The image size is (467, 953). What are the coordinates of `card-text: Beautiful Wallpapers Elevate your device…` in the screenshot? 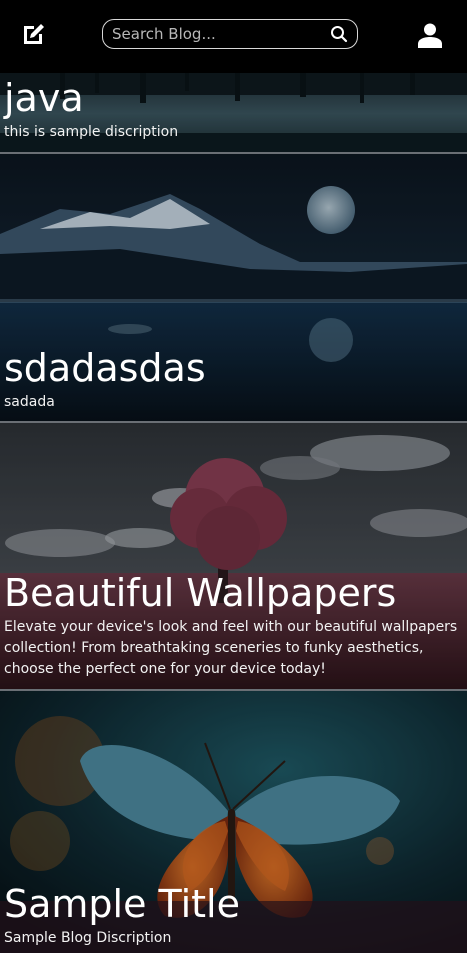 It's located at (232, 625).